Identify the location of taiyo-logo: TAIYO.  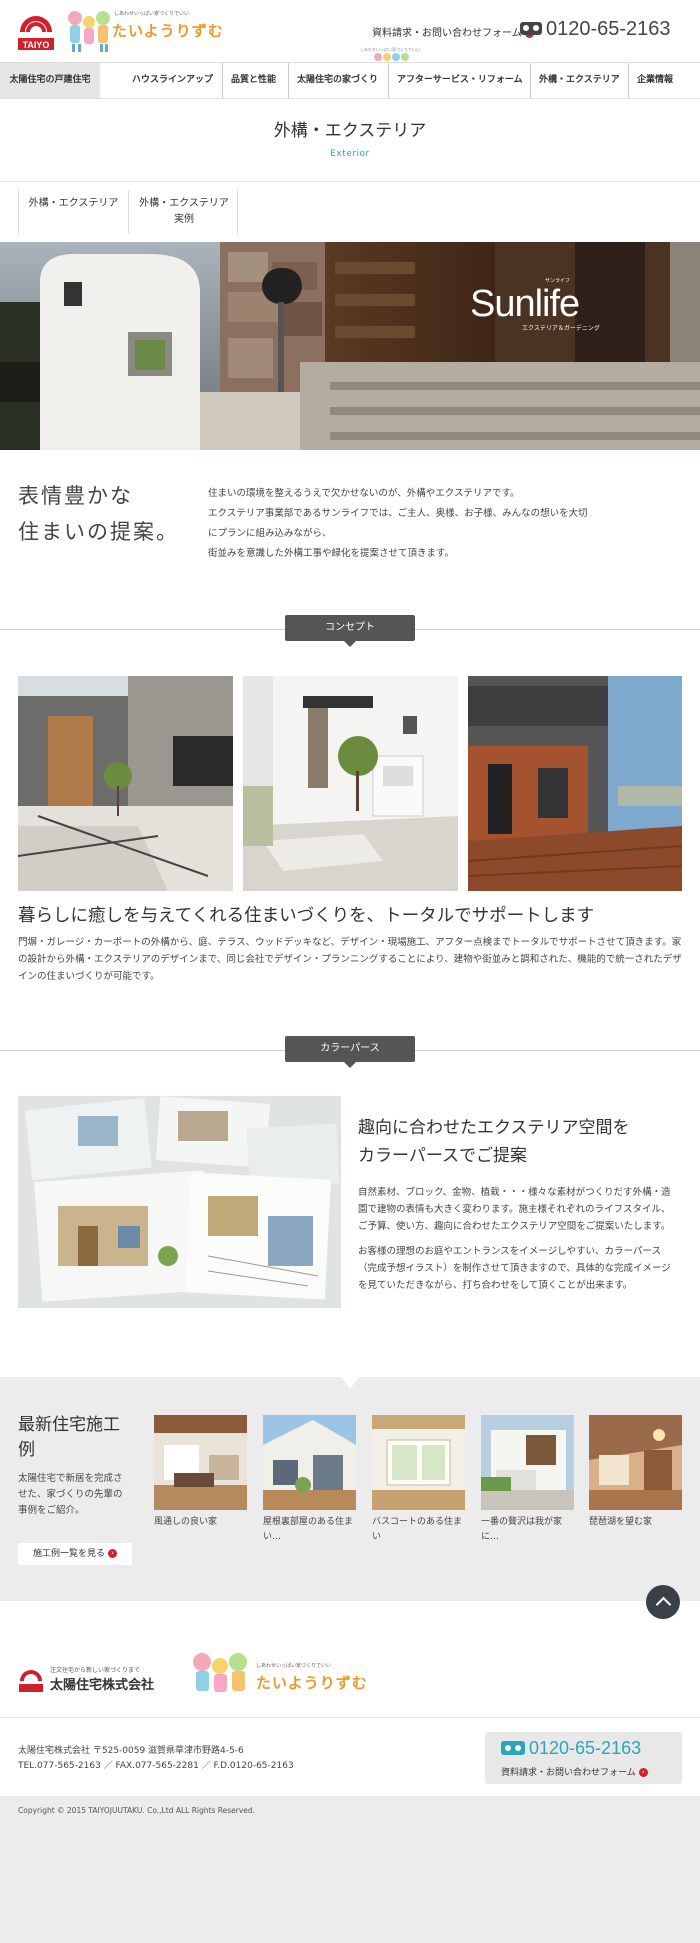
(36, 30).